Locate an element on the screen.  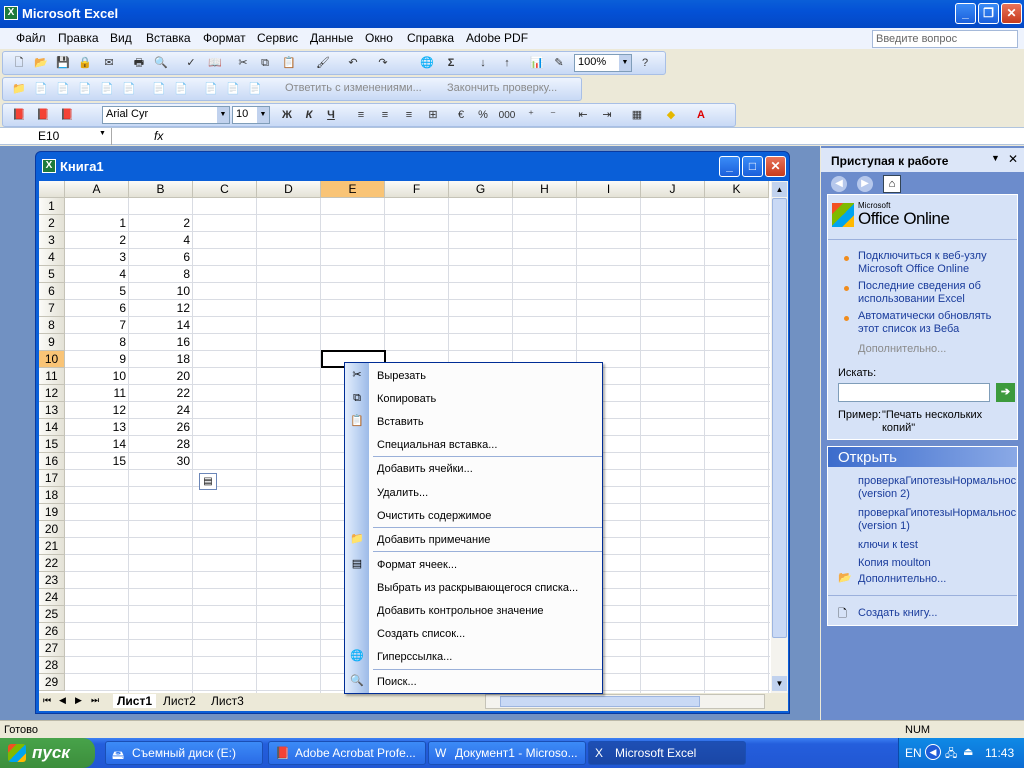
drawing-icon: ✎ is located at coordinates (559, 63).